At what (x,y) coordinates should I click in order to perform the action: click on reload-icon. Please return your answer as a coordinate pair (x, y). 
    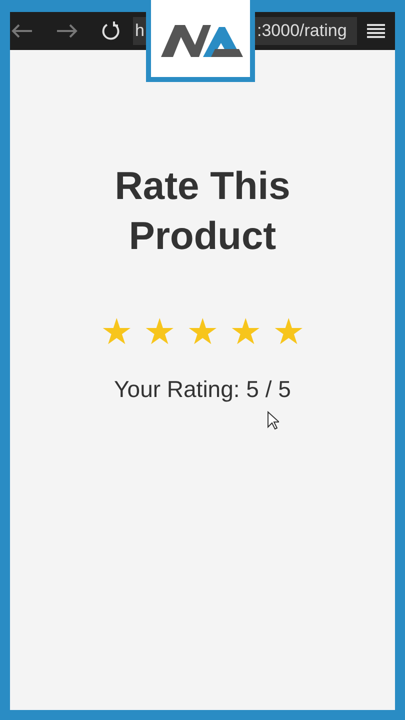
    Looking at the image, I should click on (111, 31).